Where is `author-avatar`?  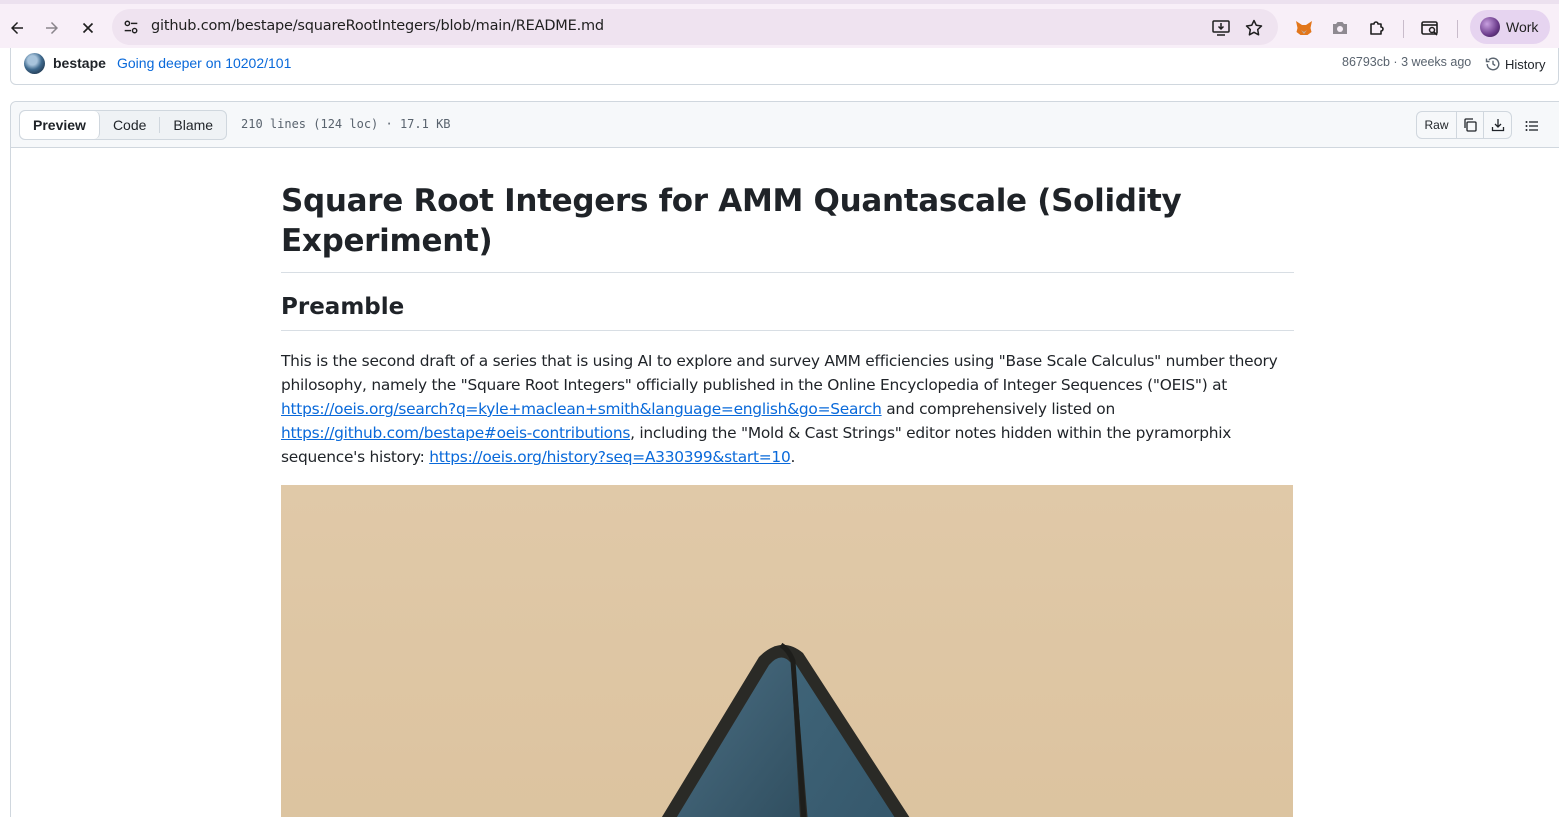 author-avatar is located at coordinates (34, 63).